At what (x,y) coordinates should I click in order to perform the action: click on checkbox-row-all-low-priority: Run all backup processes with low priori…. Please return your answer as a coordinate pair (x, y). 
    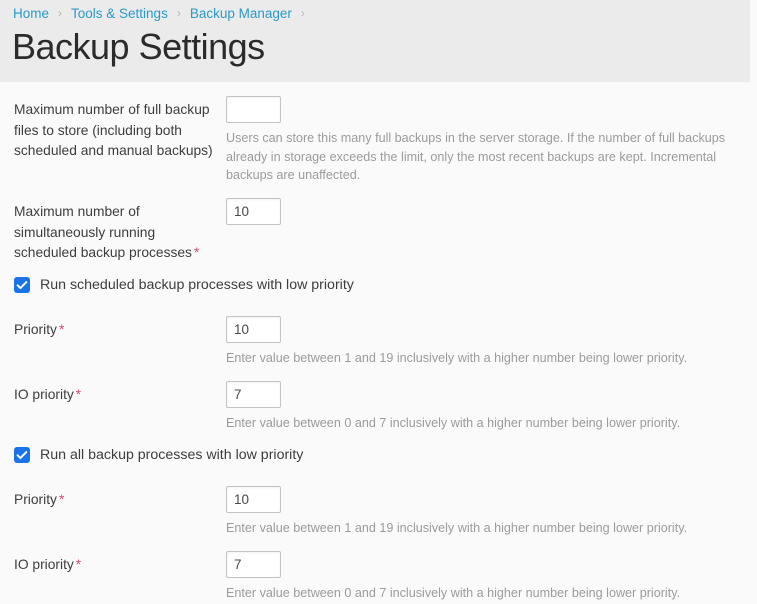
    Looking at the image, I should click on (158, 455).